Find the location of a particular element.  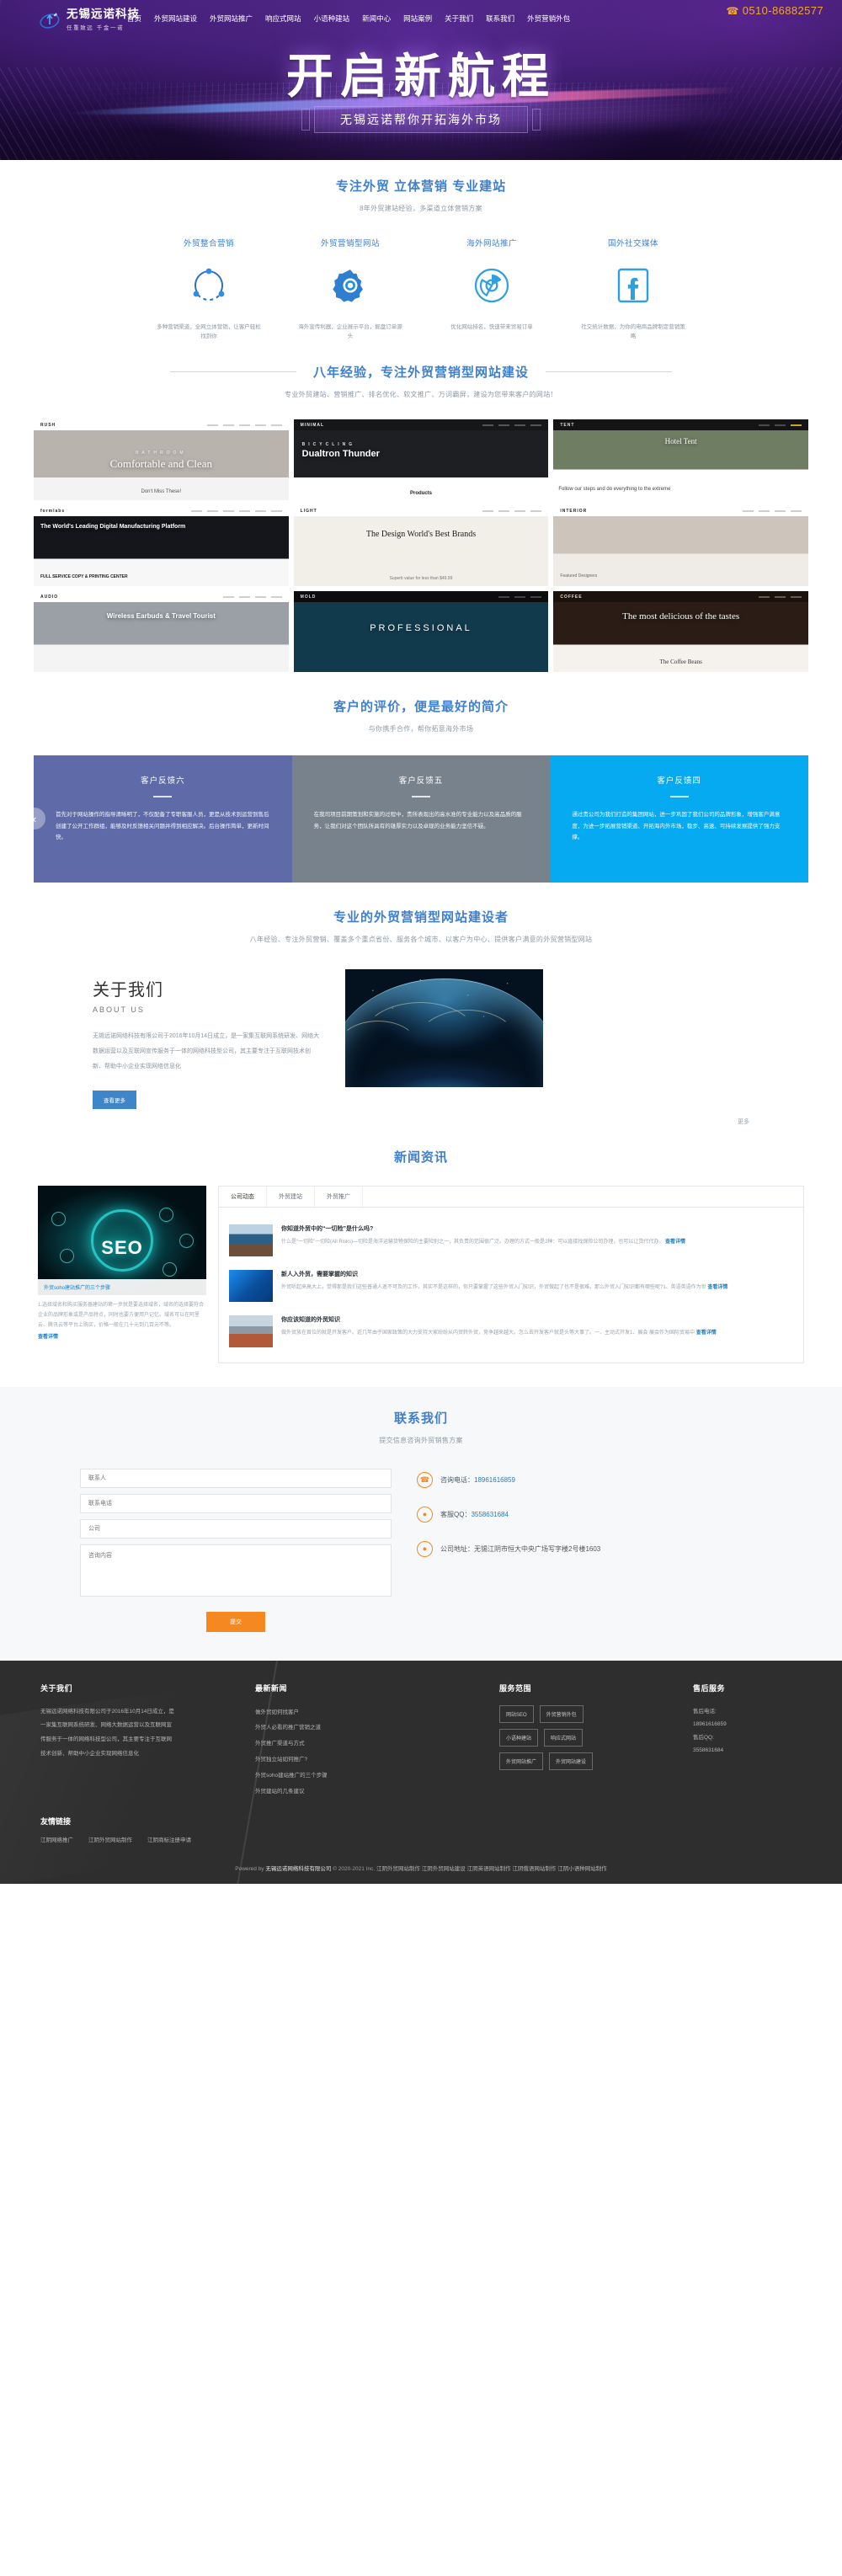

about-more-button: 查看更多 is located at coordinates (114, 1099).